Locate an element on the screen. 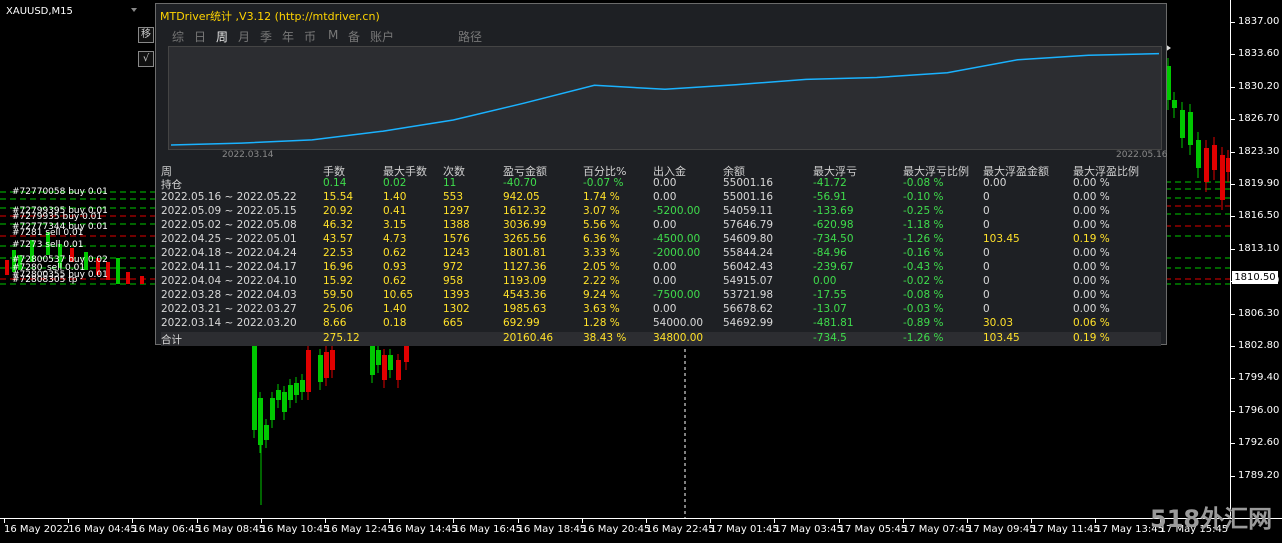  table-cell: 3.07 % is located at coordinates (601, 211).